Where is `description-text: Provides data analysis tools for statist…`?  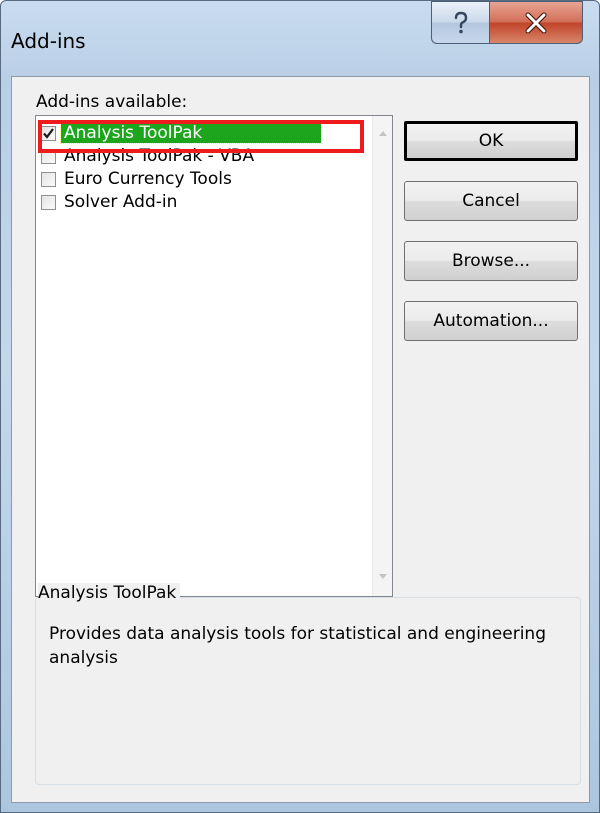 description-text: Provides data analysis tools for statist… is located at coordinates (297, 646).